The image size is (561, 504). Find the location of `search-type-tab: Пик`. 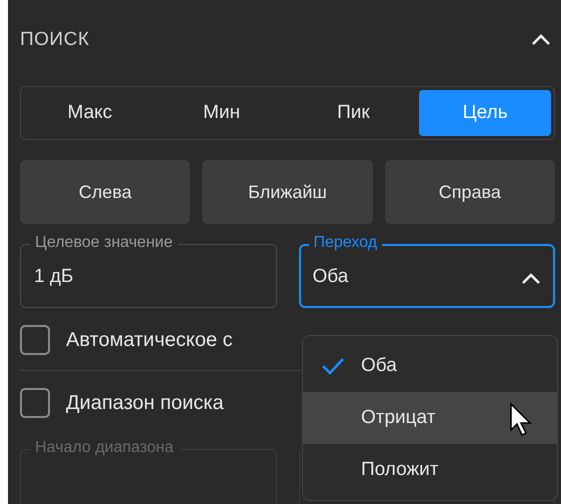

search-type-tab: Пик is located at coordinates (354, 113).